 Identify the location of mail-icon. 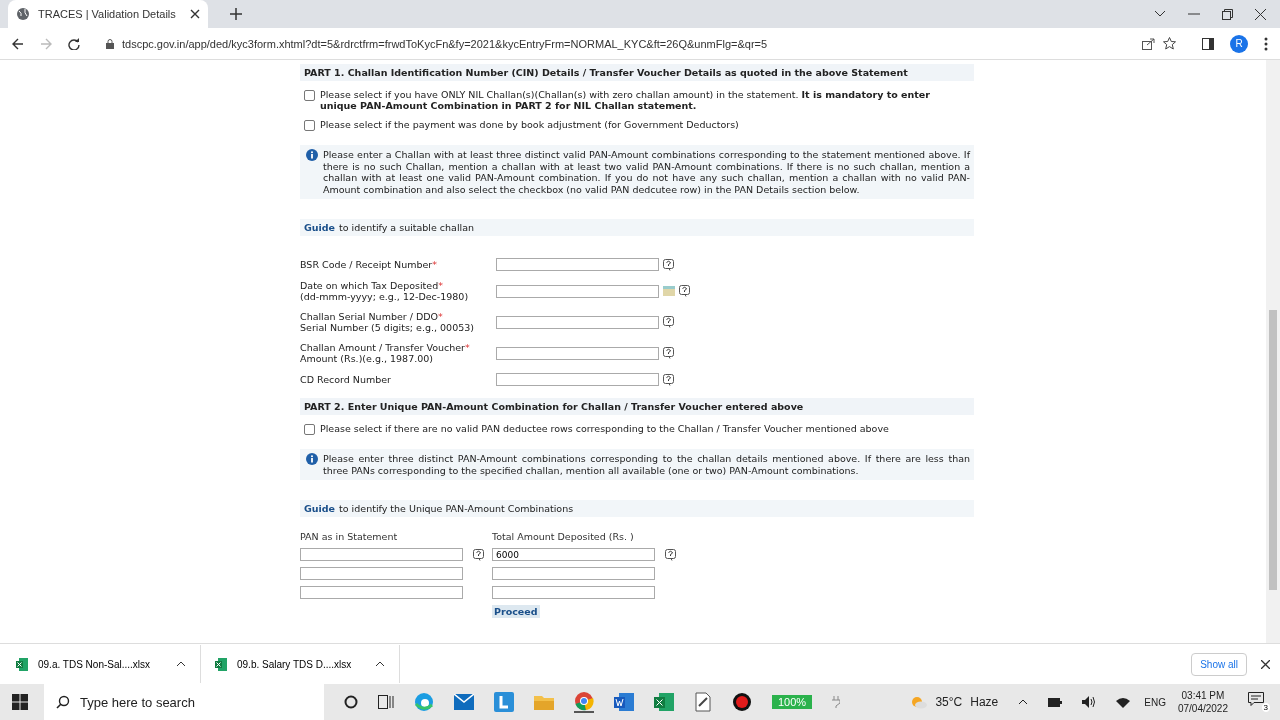
(464, 702).